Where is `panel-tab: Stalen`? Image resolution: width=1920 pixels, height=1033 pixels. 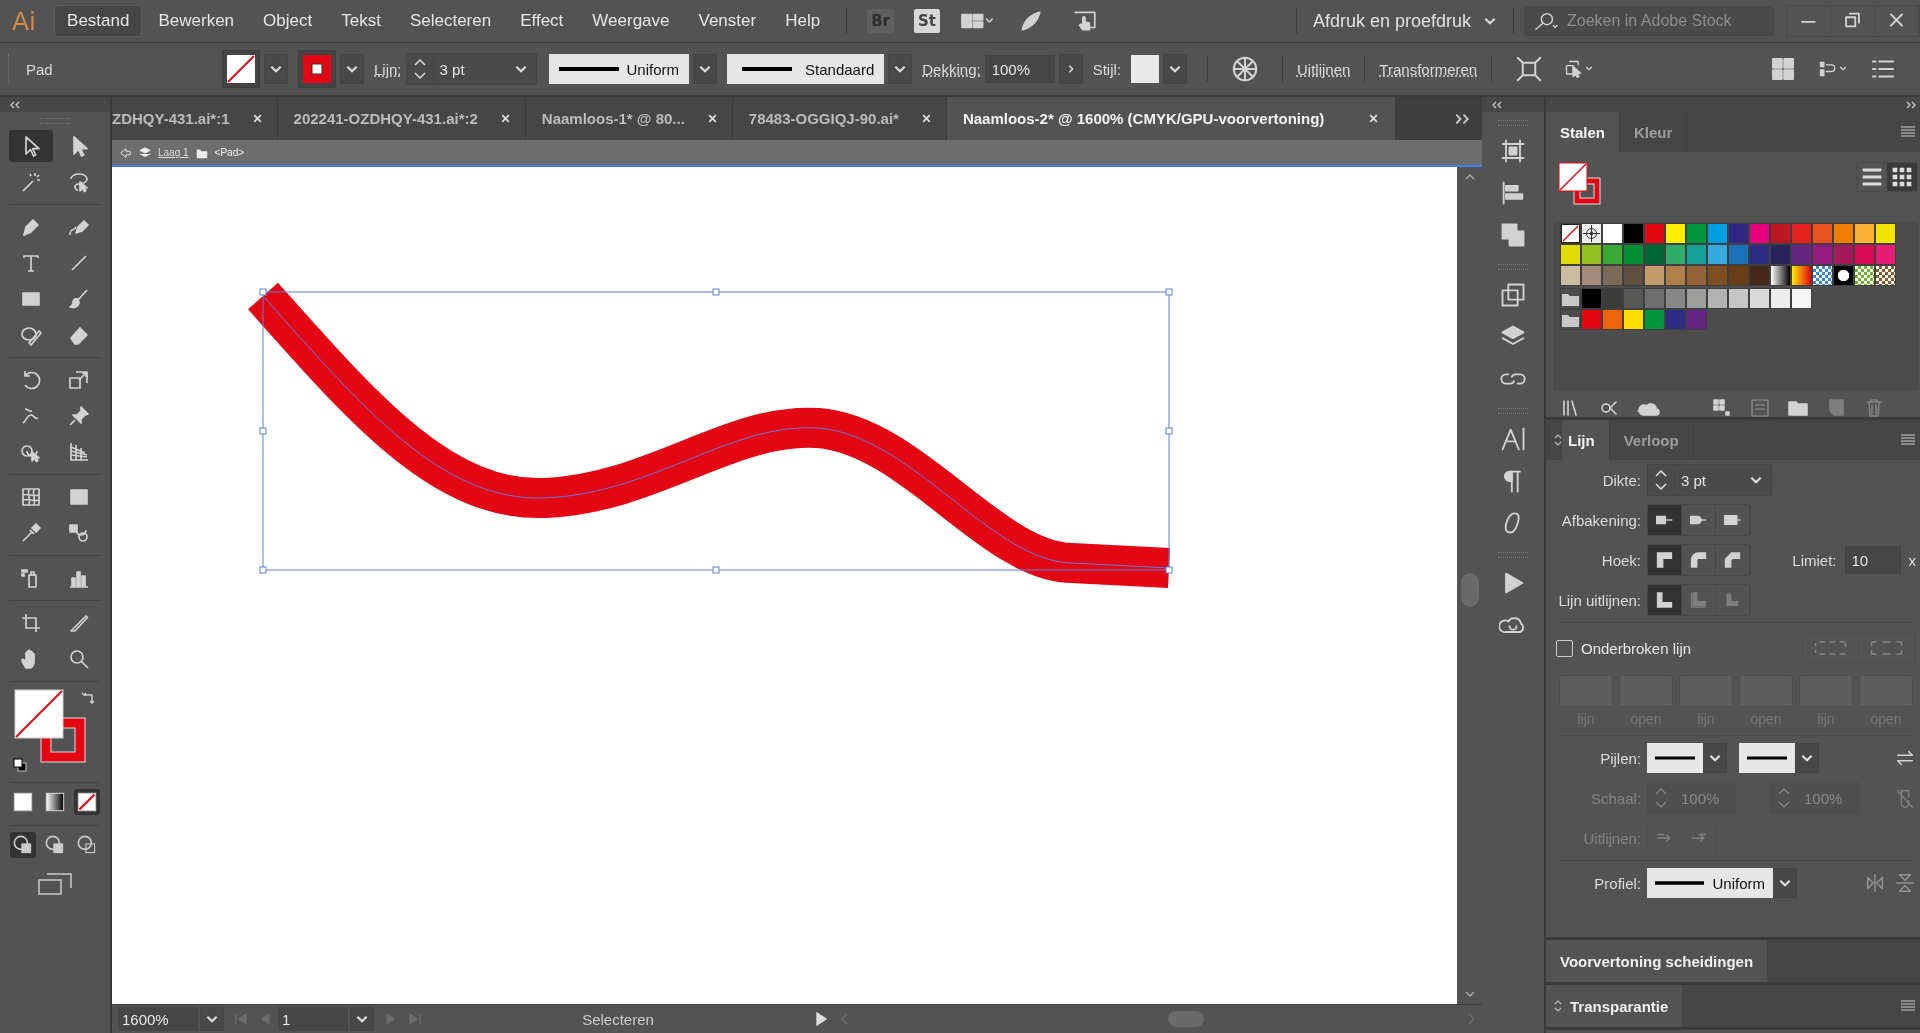
panel-tab: Stalen is located at coordinates (1583, 132).